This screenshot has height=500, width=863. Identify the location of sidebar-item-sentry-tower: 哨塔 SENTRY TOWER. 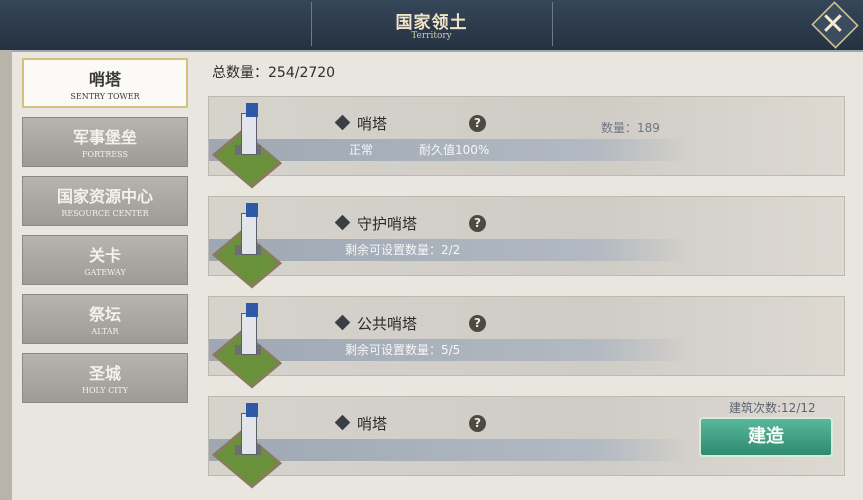
(105, 83).